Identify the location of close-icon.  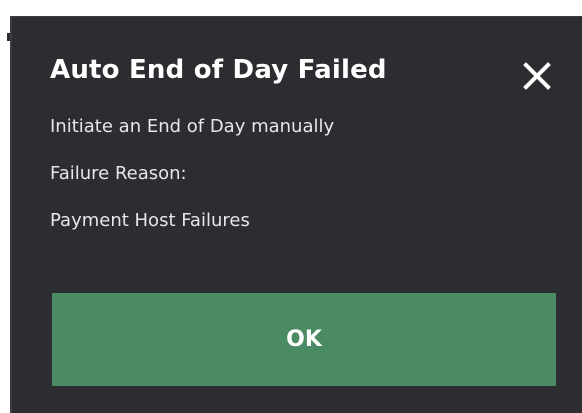
(537, 76).